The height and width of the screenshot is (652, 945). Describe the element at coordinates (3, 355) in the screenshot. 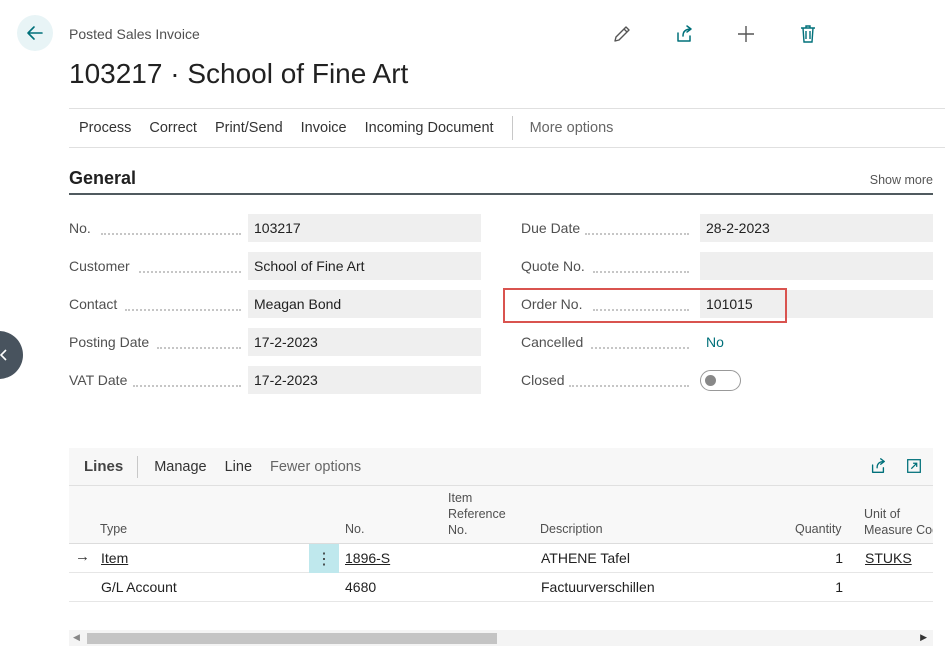

I see `chevron-left-icon` at that location.